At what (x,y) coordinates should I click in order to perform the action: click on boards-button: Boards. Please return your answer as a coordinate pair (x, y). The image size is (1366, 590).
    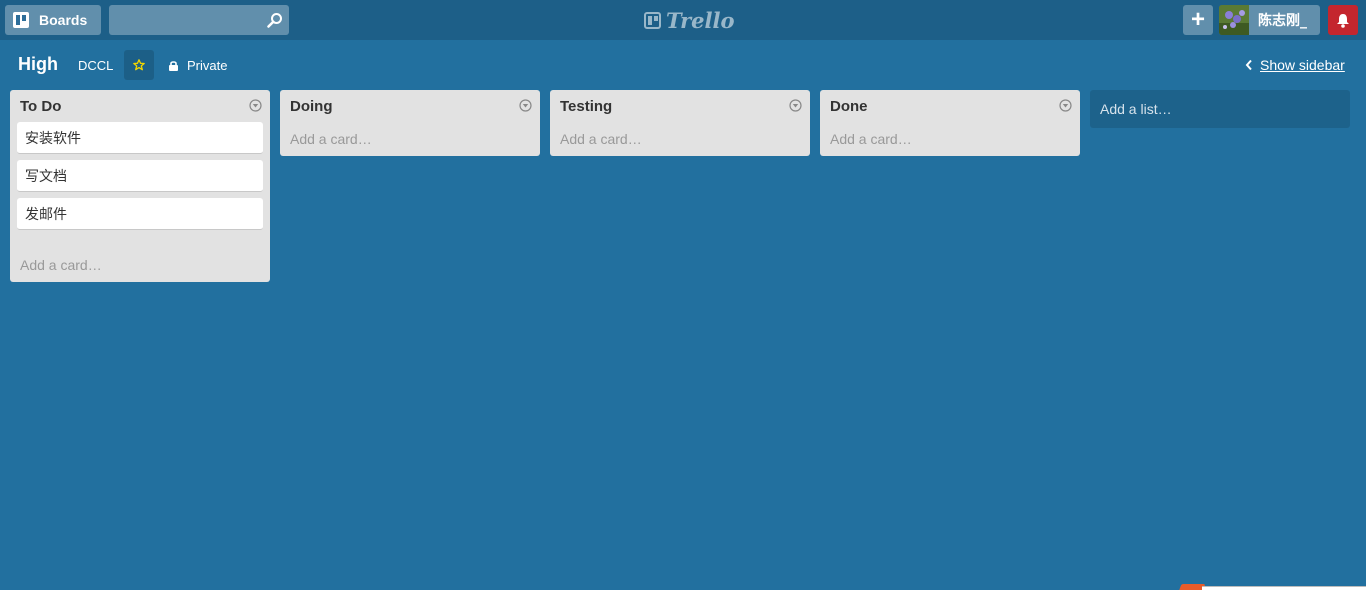
    Looking at the image, I should click on (53, 20).